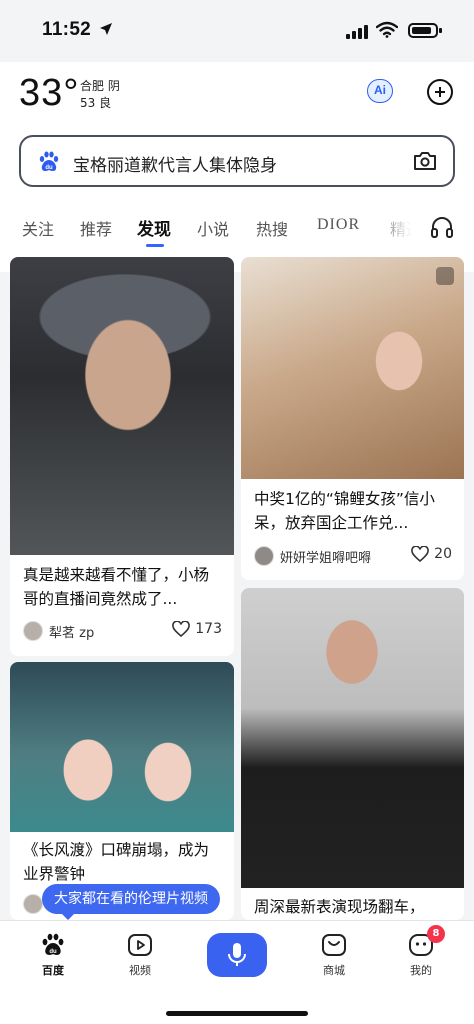 The width and height of the screenshot is (474, 1024). Describe the element at coordinates (140, 945) in the screenshot. I see `video-play-icon` at that location.